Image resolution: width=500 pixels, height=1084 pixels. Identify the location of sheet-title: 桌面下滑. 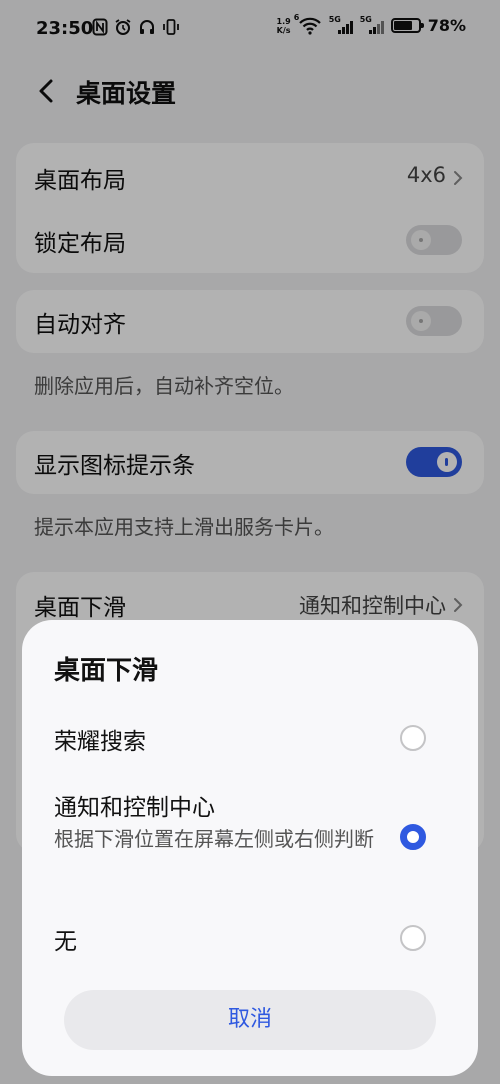
(106, 671).